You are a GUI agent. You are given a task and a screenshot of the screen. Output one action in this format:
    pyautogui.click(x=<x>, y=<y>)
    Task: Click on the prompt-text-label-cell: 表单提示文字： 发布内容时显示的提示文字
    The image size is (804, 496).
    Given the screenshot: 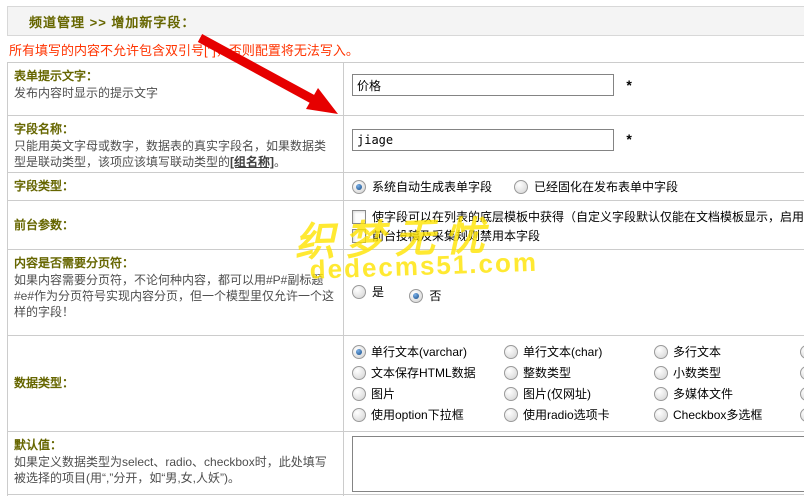 What is the action you would take?
    pyautogui.click(x=176, y=89)
    